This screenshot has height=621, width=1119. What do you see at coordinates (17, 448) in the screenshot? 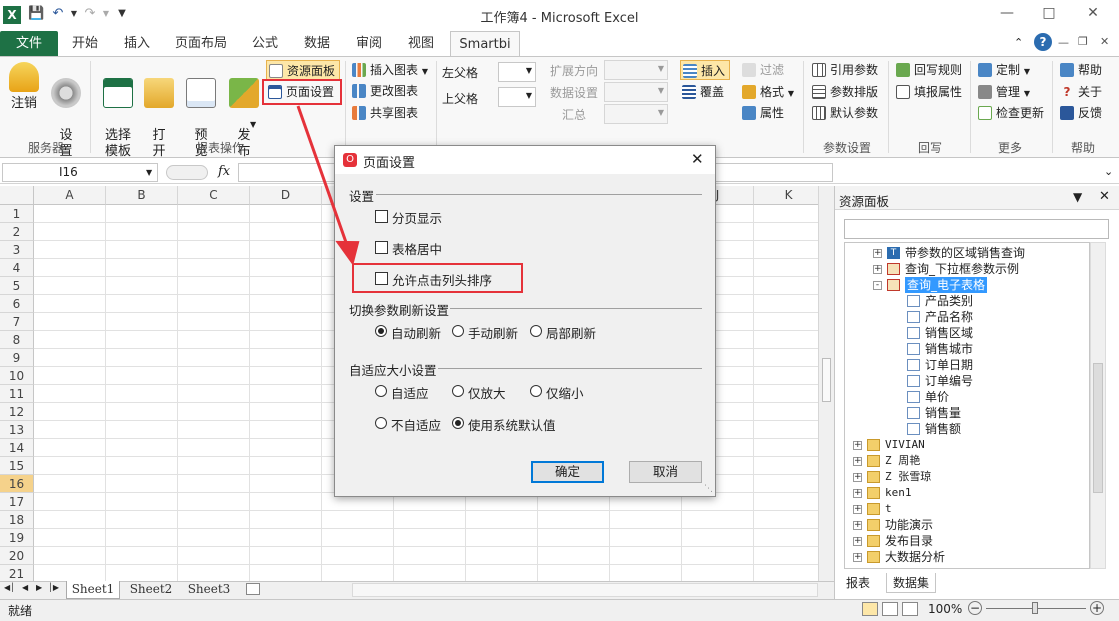
I see `row-header: 14` at bounding box center [17, 448].